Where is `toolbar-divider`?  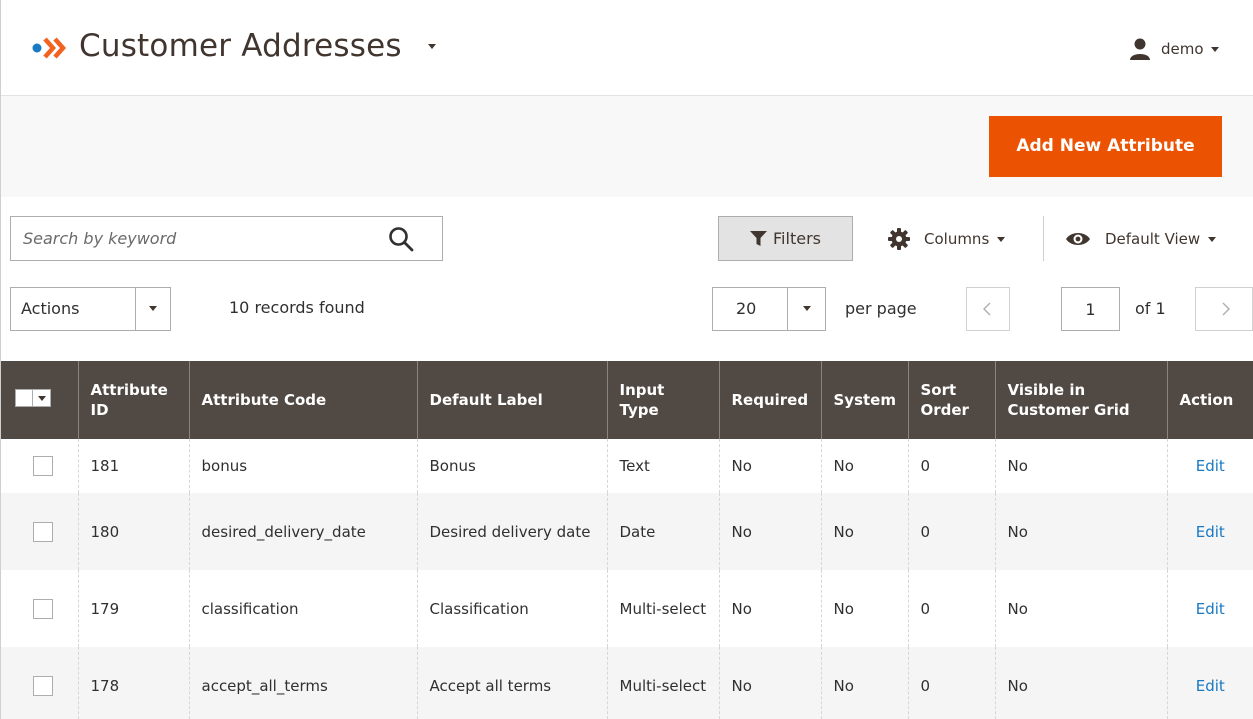
toolbar-divider is located at coordinates (1043, 238).